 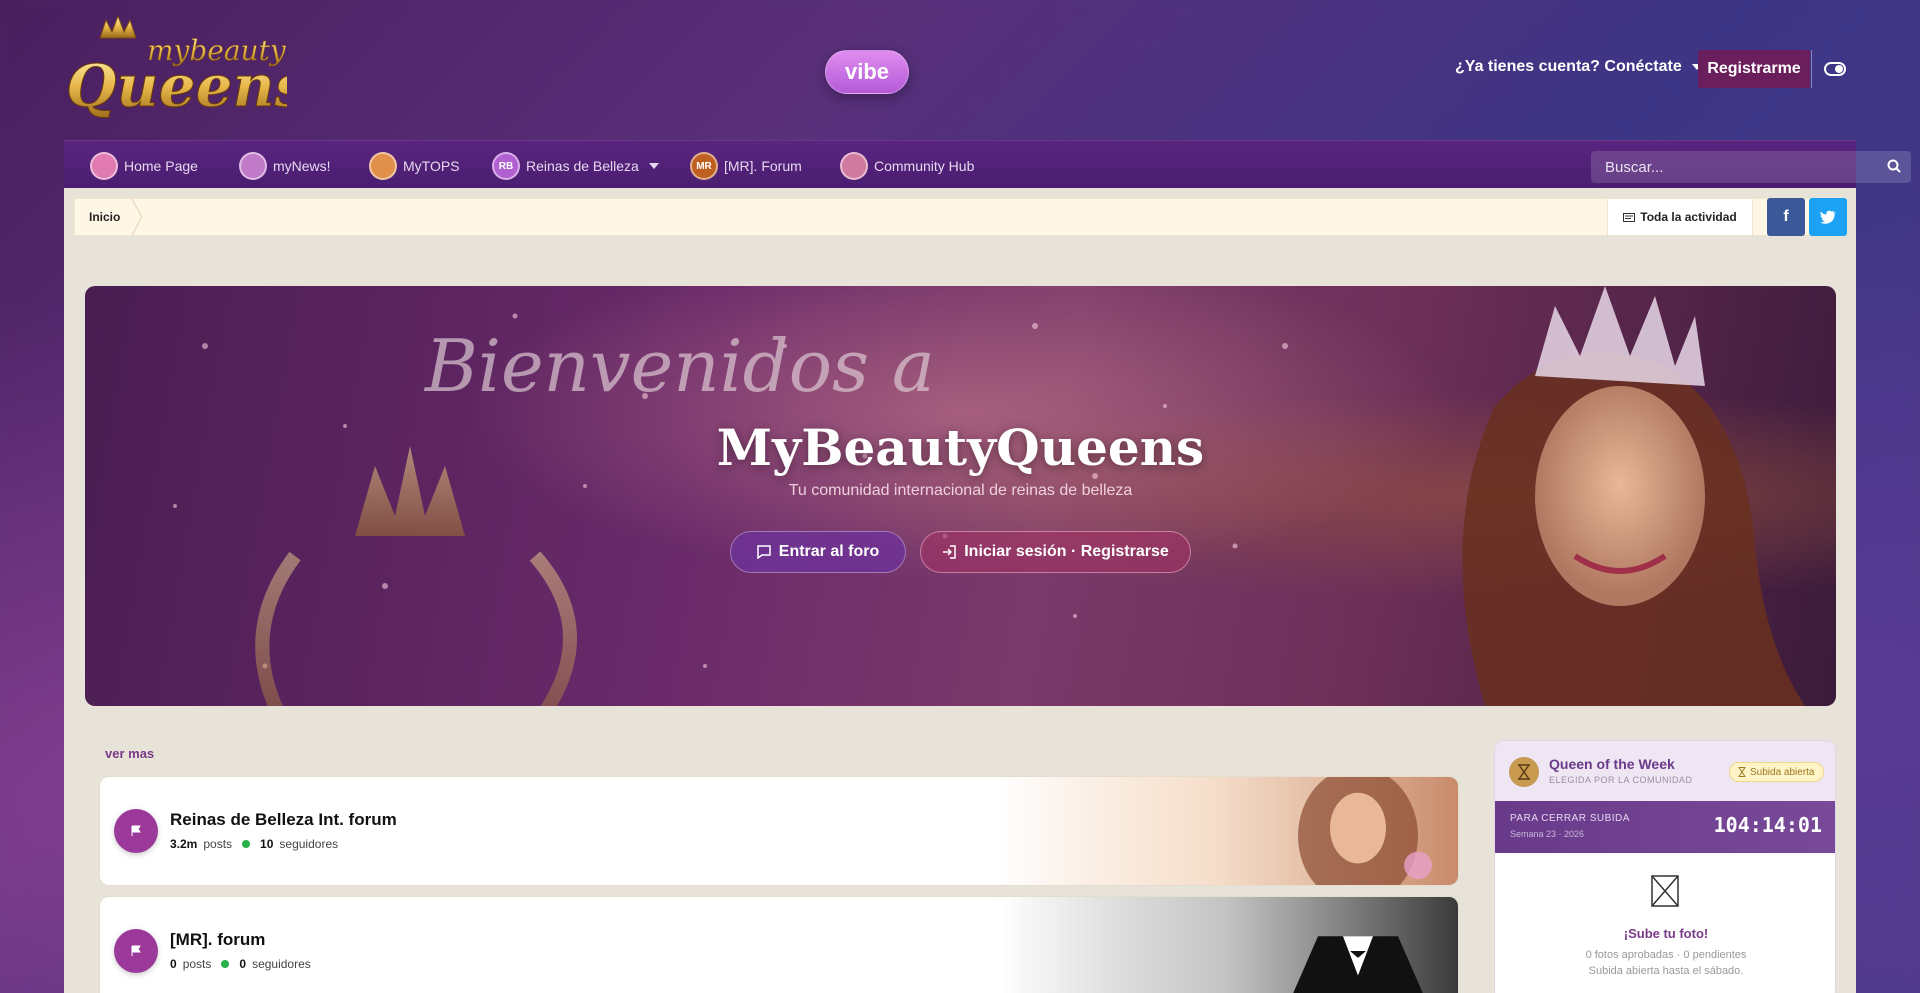 I want to click on nav-label: Reinas de Belleza, so click(x=582, y=166).